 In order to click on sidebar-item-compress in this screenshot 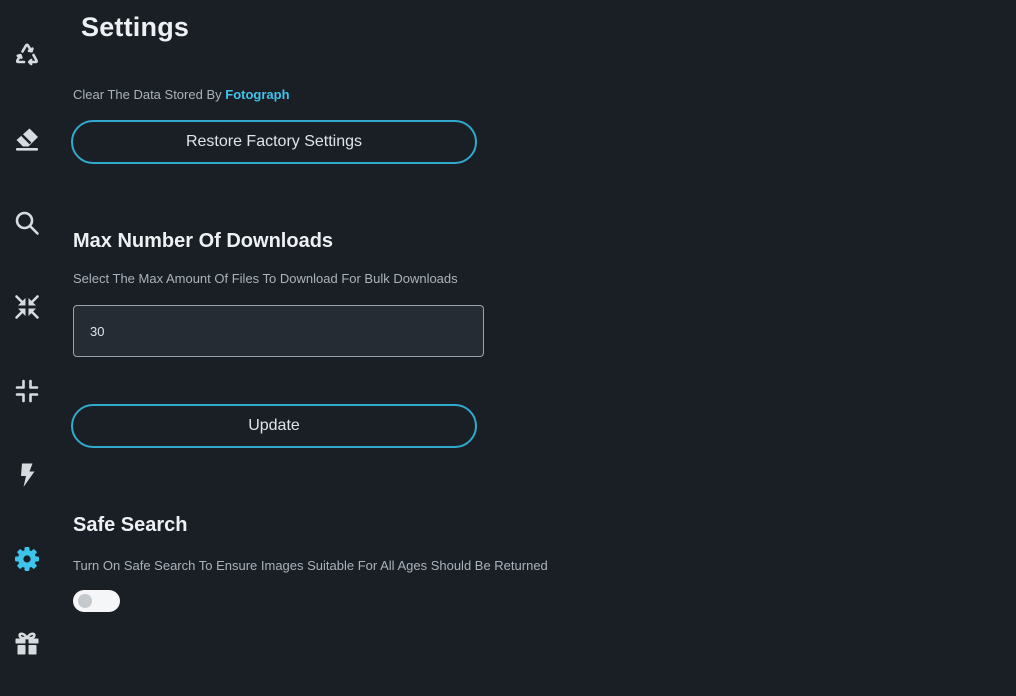, I will do `click(27, 391)`.